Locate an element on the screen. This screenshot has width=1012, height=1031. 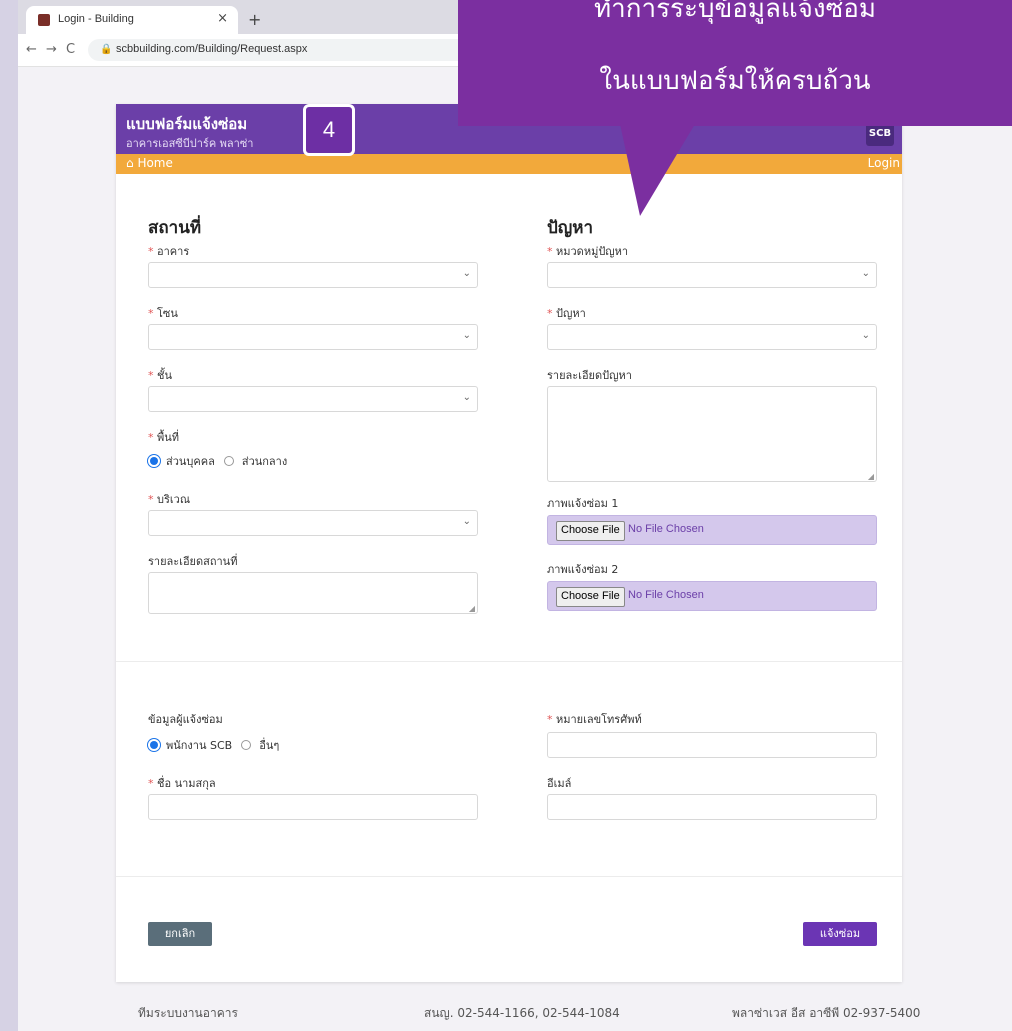
footer-hq-phone: สนญ. 02-544-1166, 02-544-1084 is located at coordinates (522, 1013).